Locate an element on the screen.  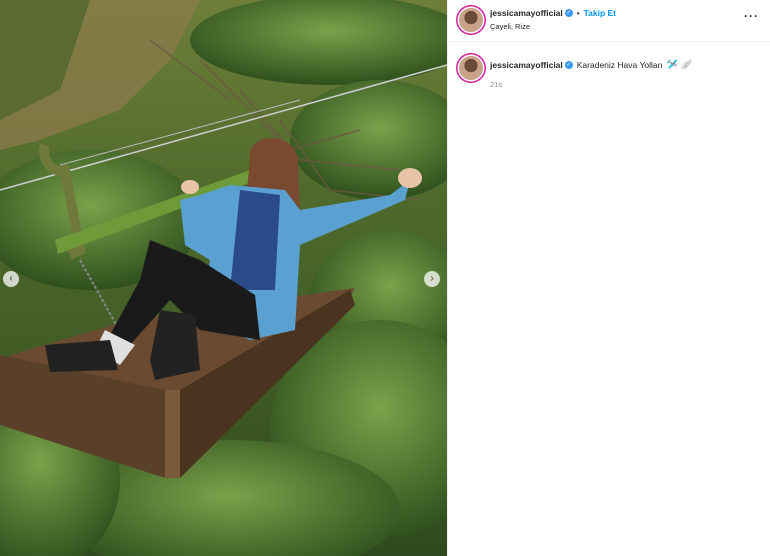
carousel-prev-button: ‹ is located at coordinates (11, 279).